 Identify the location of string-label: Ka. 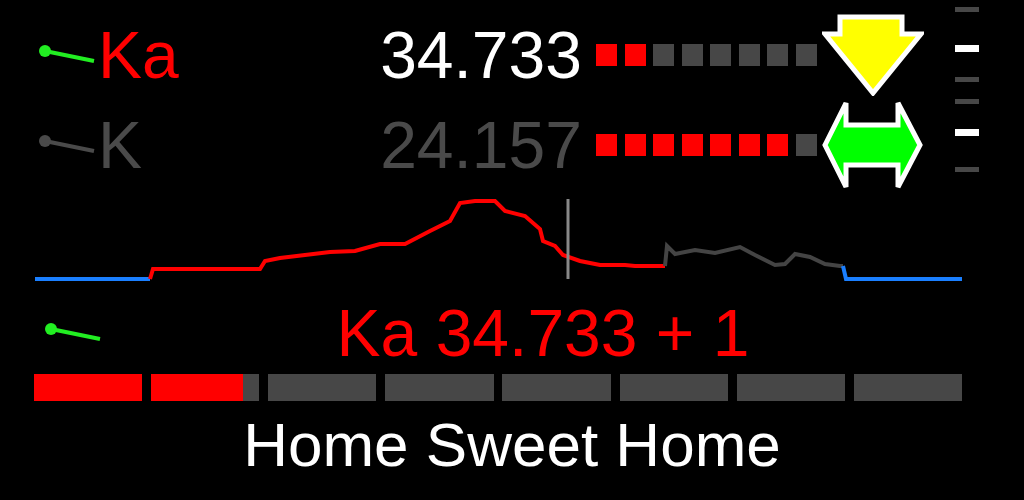
(139, 55).